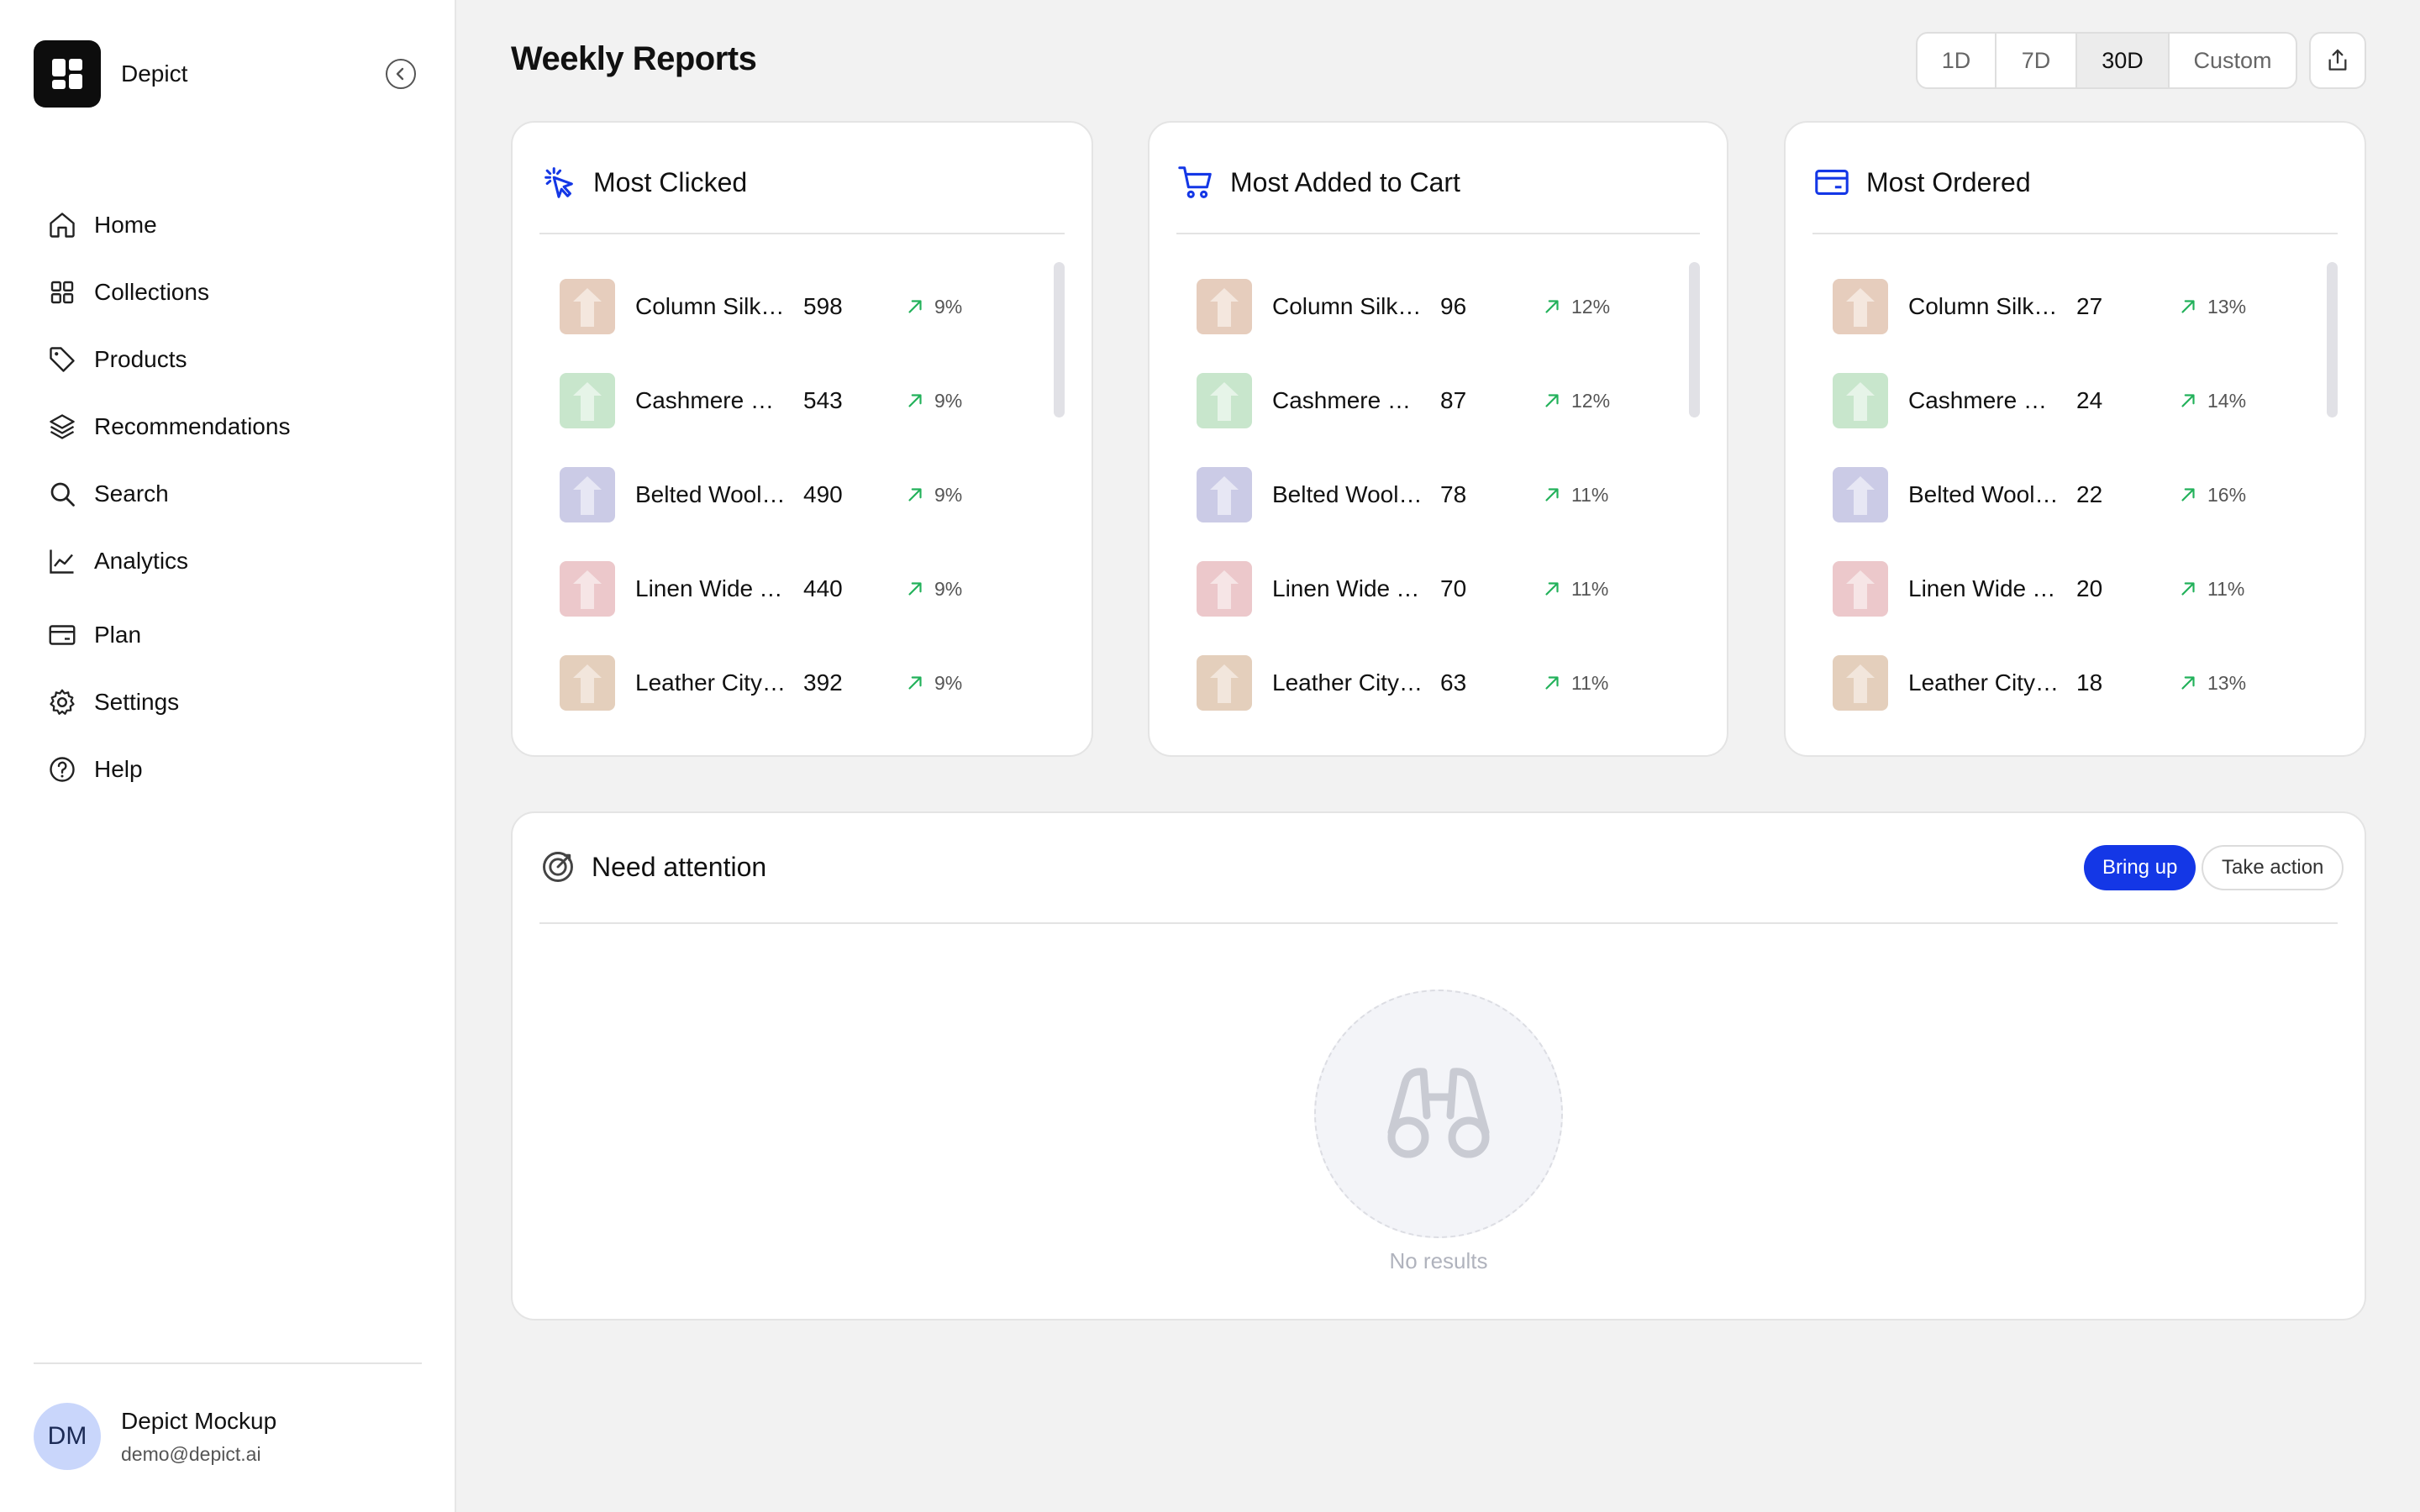  I want to click on product-row: Leather City Bag 18 13%, so click(2040, 683).